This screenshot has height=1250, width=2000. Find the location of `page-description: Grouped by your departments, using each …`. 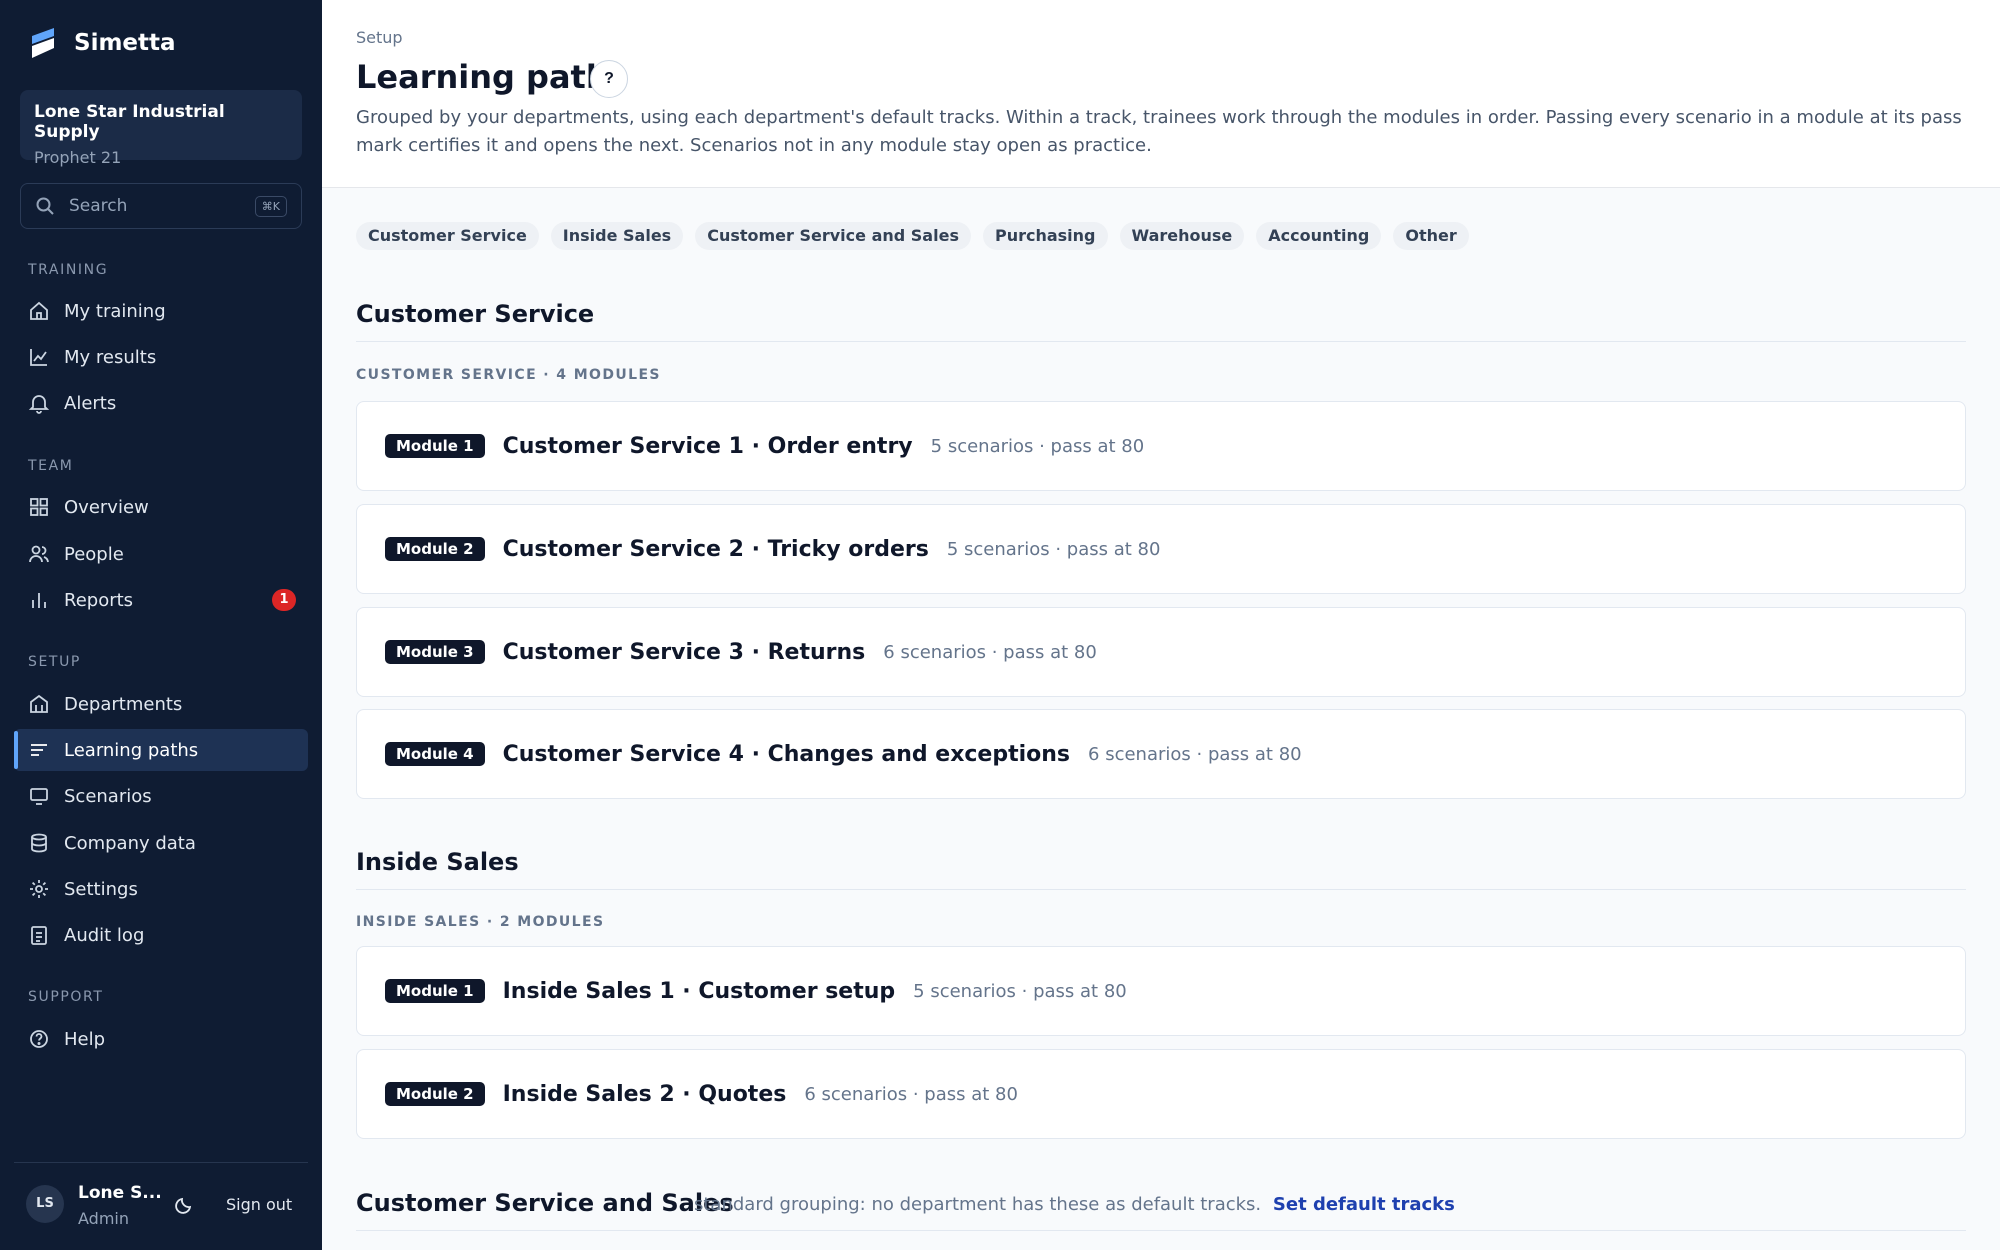

page-description: Grouped by your departments, using each … is located at coordinates (1159, 131).